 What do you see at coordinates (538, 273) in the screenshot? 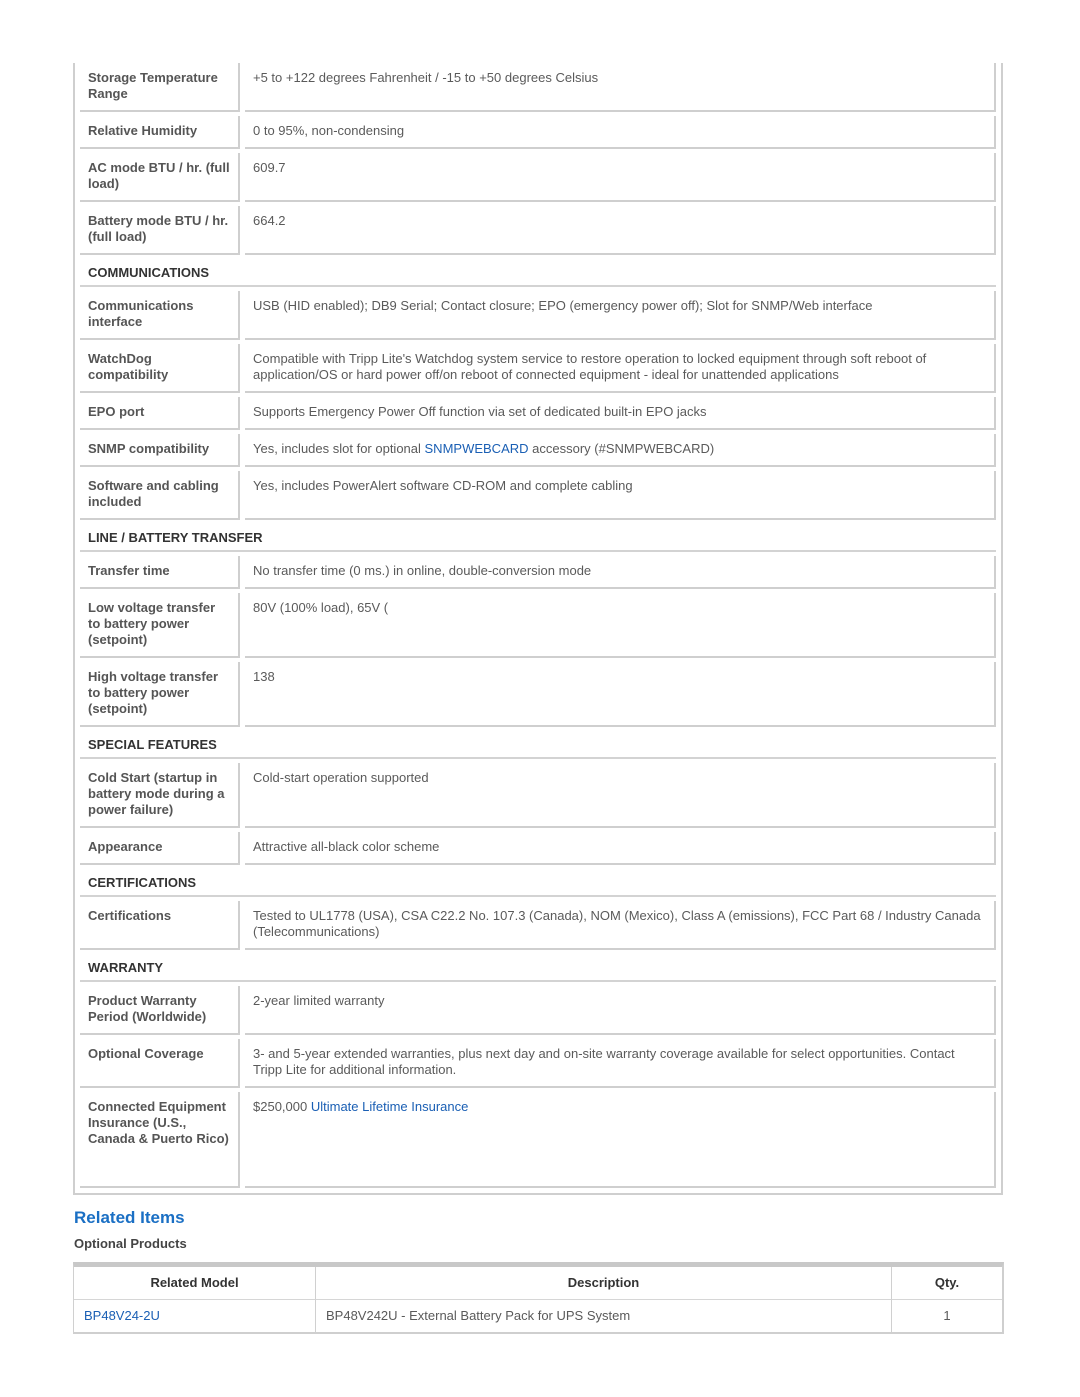
I see `section-header-communications: COMMUNICATIONS` at bounding box center [538, 273].